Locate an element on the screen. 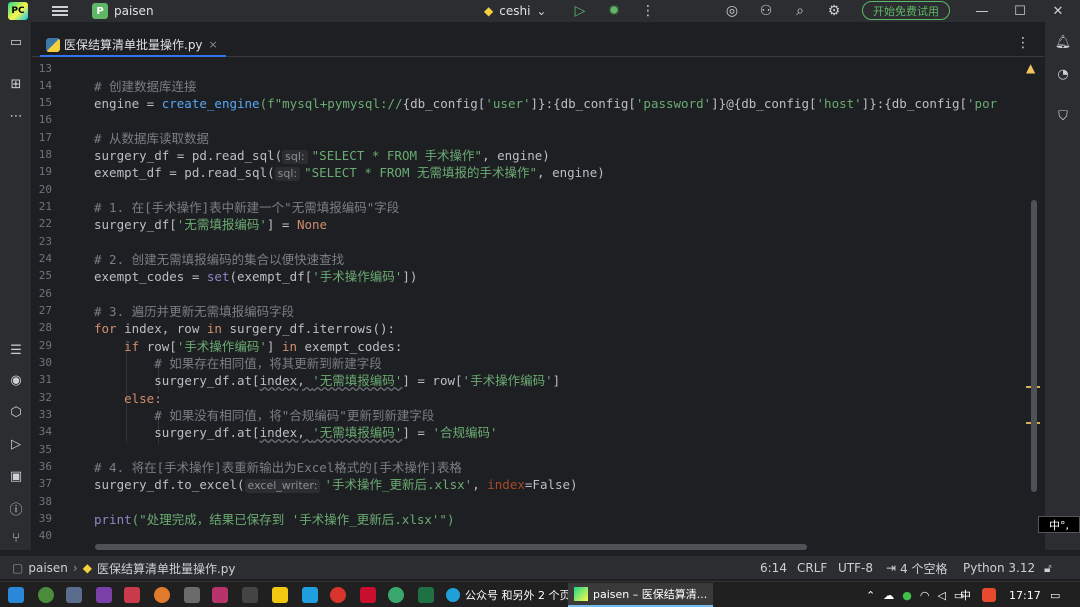 This screenshot has width=1080, height=607. pycharm-icon is located at coordinates (581, 594).